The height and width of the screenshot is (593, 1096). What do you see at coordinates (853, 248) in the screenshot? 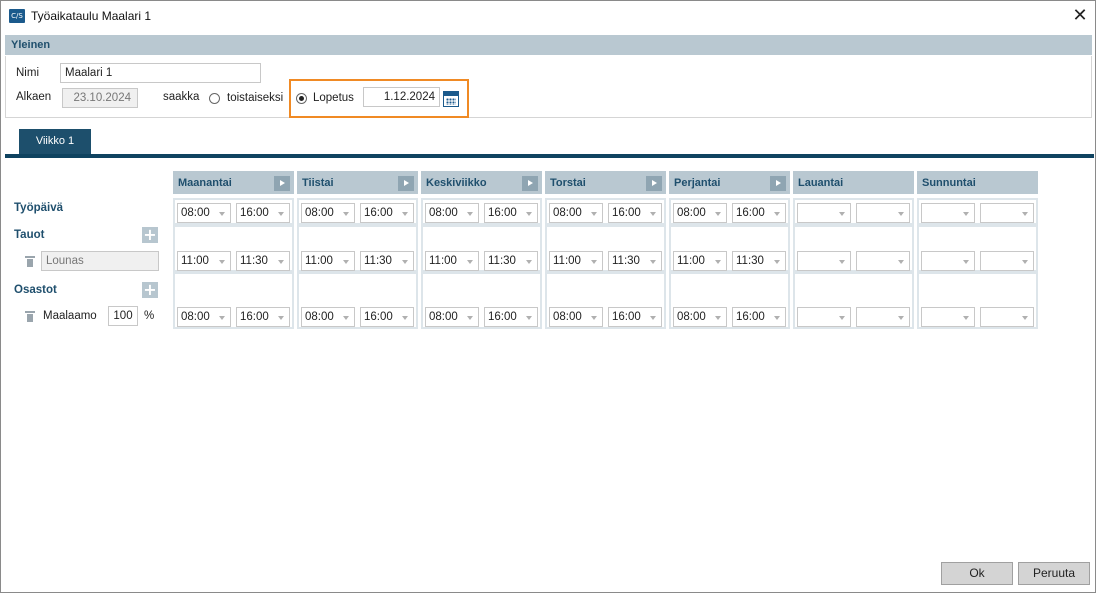
I see `break-cell` at bounding box center [853, 248].